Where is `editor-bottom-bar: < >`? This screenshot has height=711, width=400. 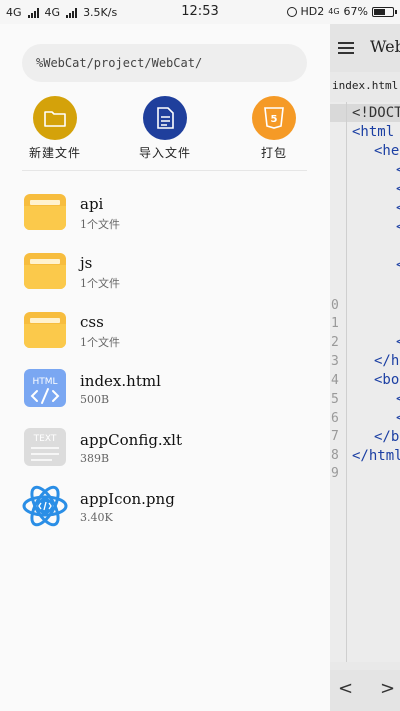 editor-bottom-bar: < > is located at coordinates (365, 690).